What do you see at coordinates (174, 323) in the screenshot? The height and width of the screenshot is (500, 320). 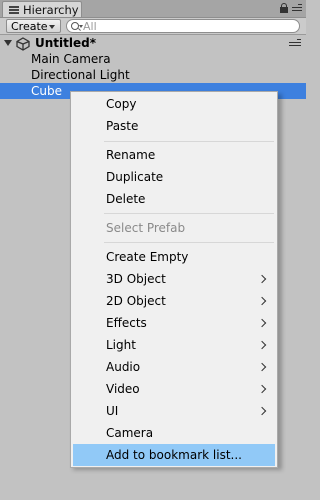 I see `menu-item-effects: Effects` at bounding box center [174, 323].